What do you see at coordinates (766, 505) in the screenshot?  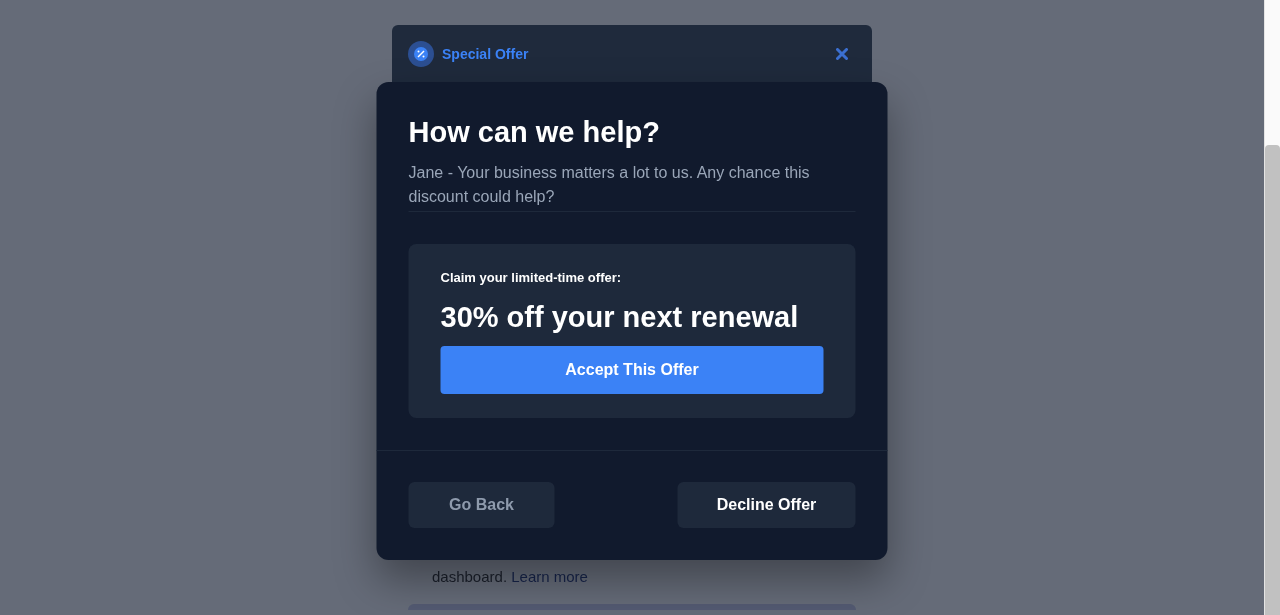 I see `decline-button: Decline Offer` at bounding box center [766, 505].